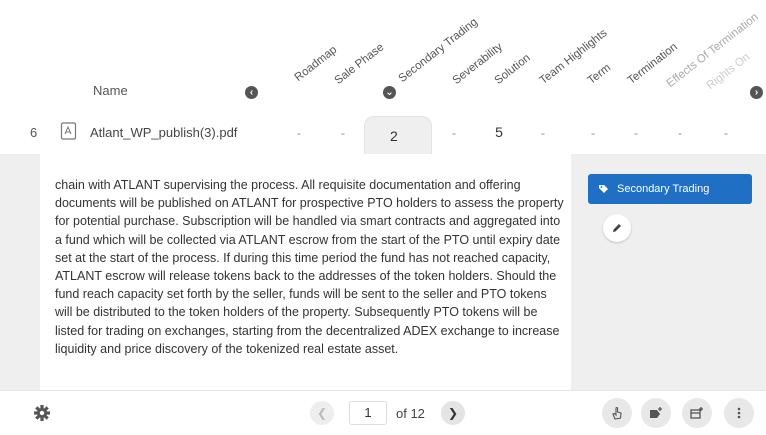 Image resolution: width=766 pixels, height=435 pixels. I want to click on edit-button, so click(617, 228).